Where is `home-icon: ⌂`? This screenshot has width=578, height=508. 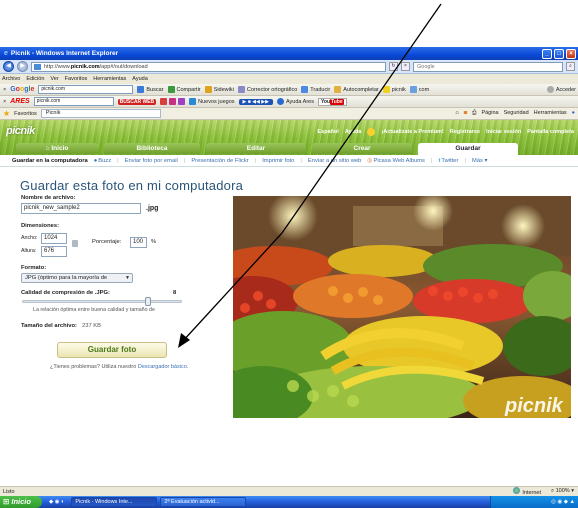
home-icon: ⌂ is located at coordinates (456, 113).